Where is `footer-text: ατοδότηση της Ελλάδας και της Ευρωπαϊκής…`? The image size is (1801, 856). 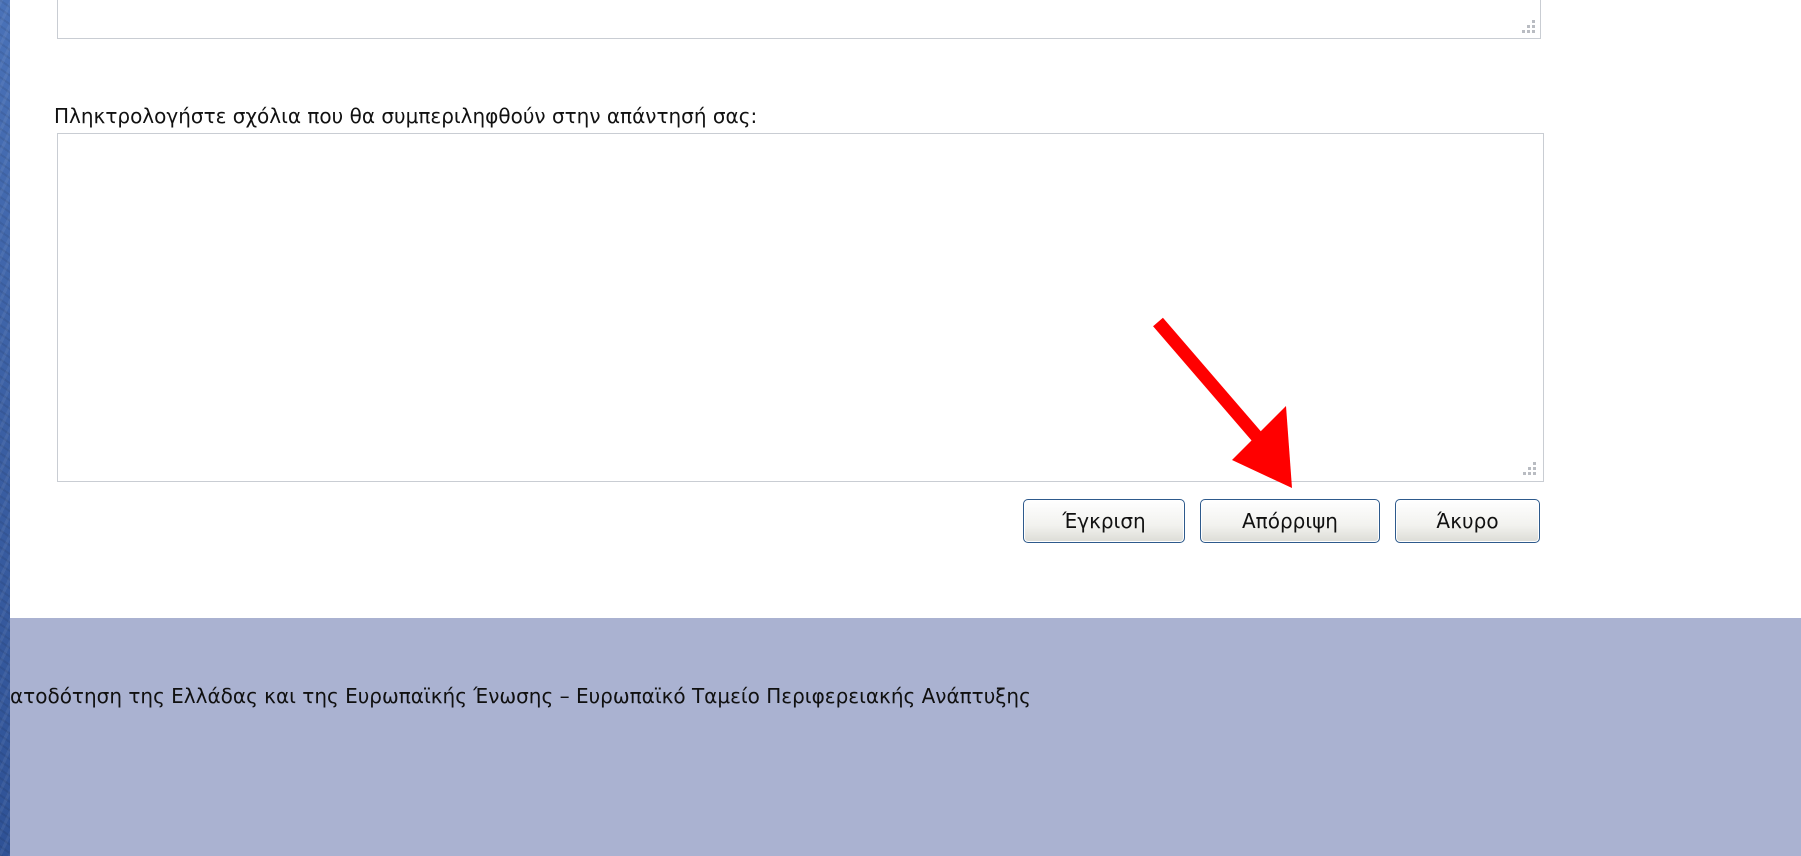 footer-text: ατοδότηση της Ελλάδας και της Ευρωπαϊκής… is located at coordinates (520, 696).